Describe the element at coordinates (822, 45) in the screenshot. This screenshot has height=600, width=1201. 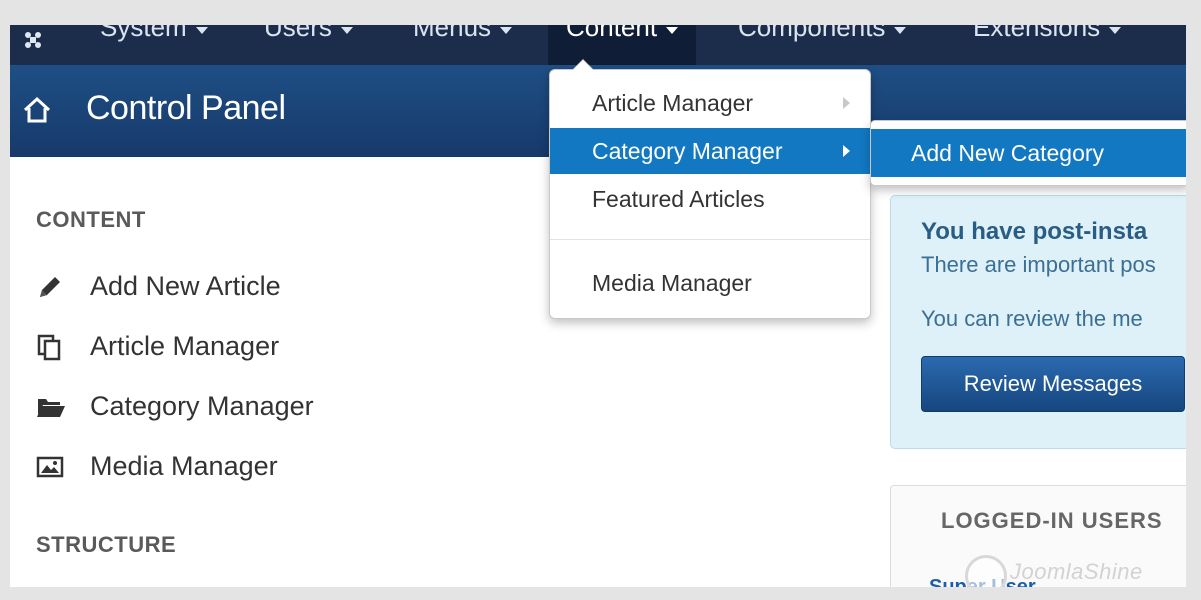
I see `nav-components: Components` at that location.